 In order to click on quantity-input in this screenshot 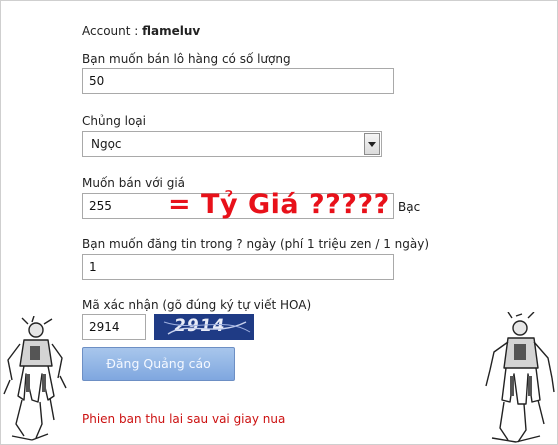, I will do `click(238, 81)`.